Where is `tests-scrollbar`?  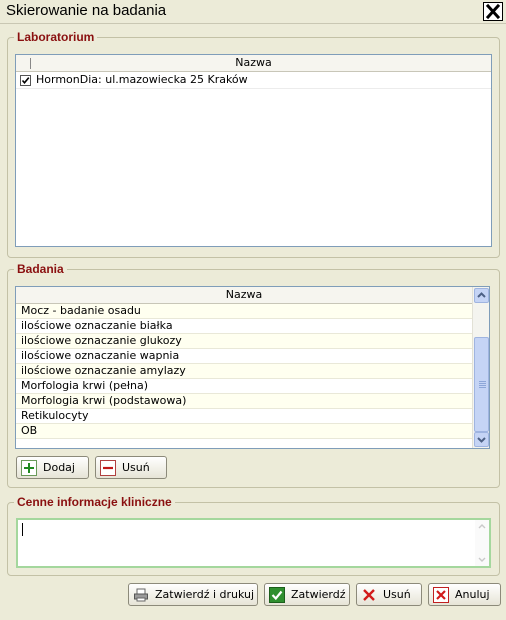
tests-scrollbar is located at coordinates (480, 367).